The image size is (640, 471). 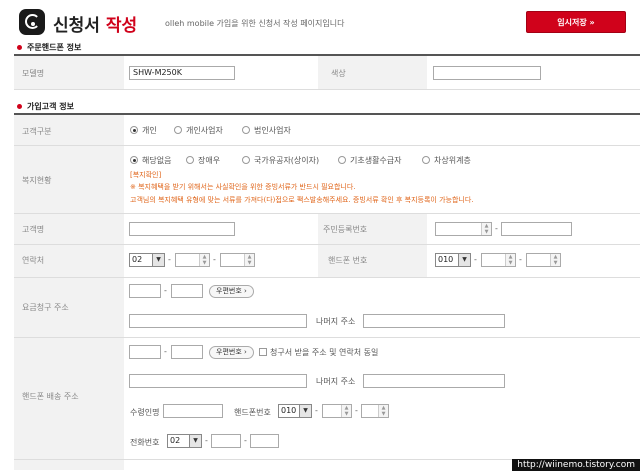 I want to click on contact-mid-input: ▲ ▼, so click(x=192, y=260).